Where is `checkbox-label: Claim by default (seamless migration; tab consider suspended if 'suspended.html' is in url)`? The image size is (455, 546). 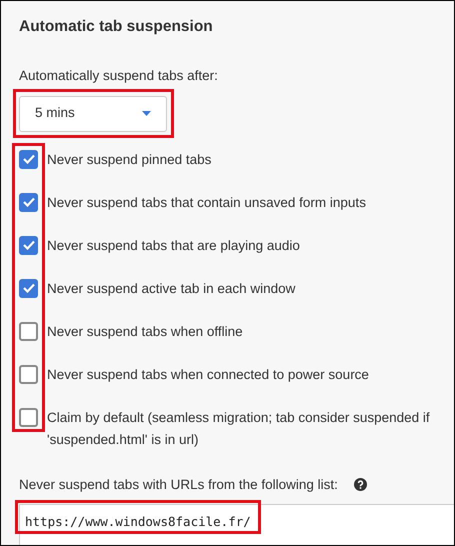
checkbox-label: Claim by default (seamless migration; tab consider suspended if 'suspended.html' is in url) is located at coordinates (239, 428).